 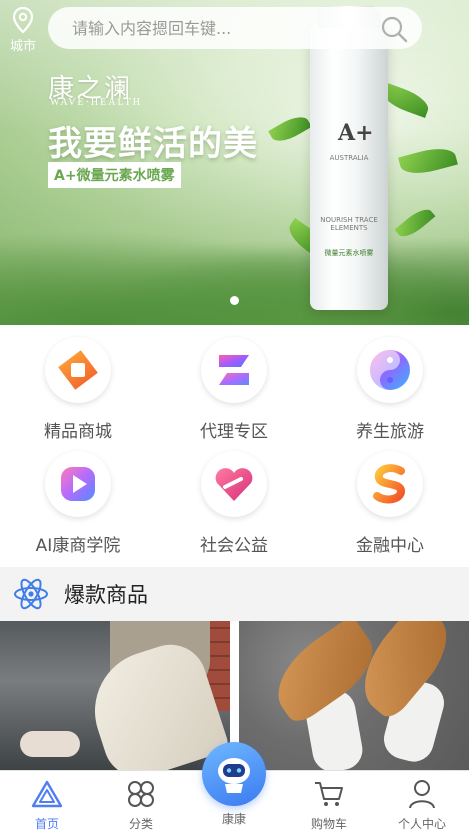 I want to click on academy-icon-container, so click(x=78, y=484).